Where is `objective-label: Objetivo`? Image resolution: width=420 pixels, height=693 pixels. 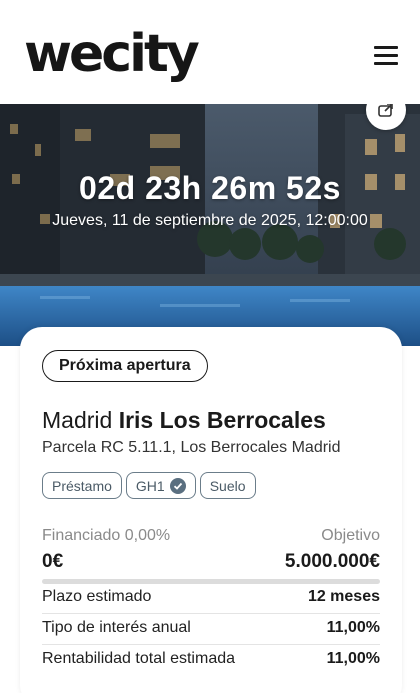
objective-label: Objetivo is located at coordinates (350, 535).